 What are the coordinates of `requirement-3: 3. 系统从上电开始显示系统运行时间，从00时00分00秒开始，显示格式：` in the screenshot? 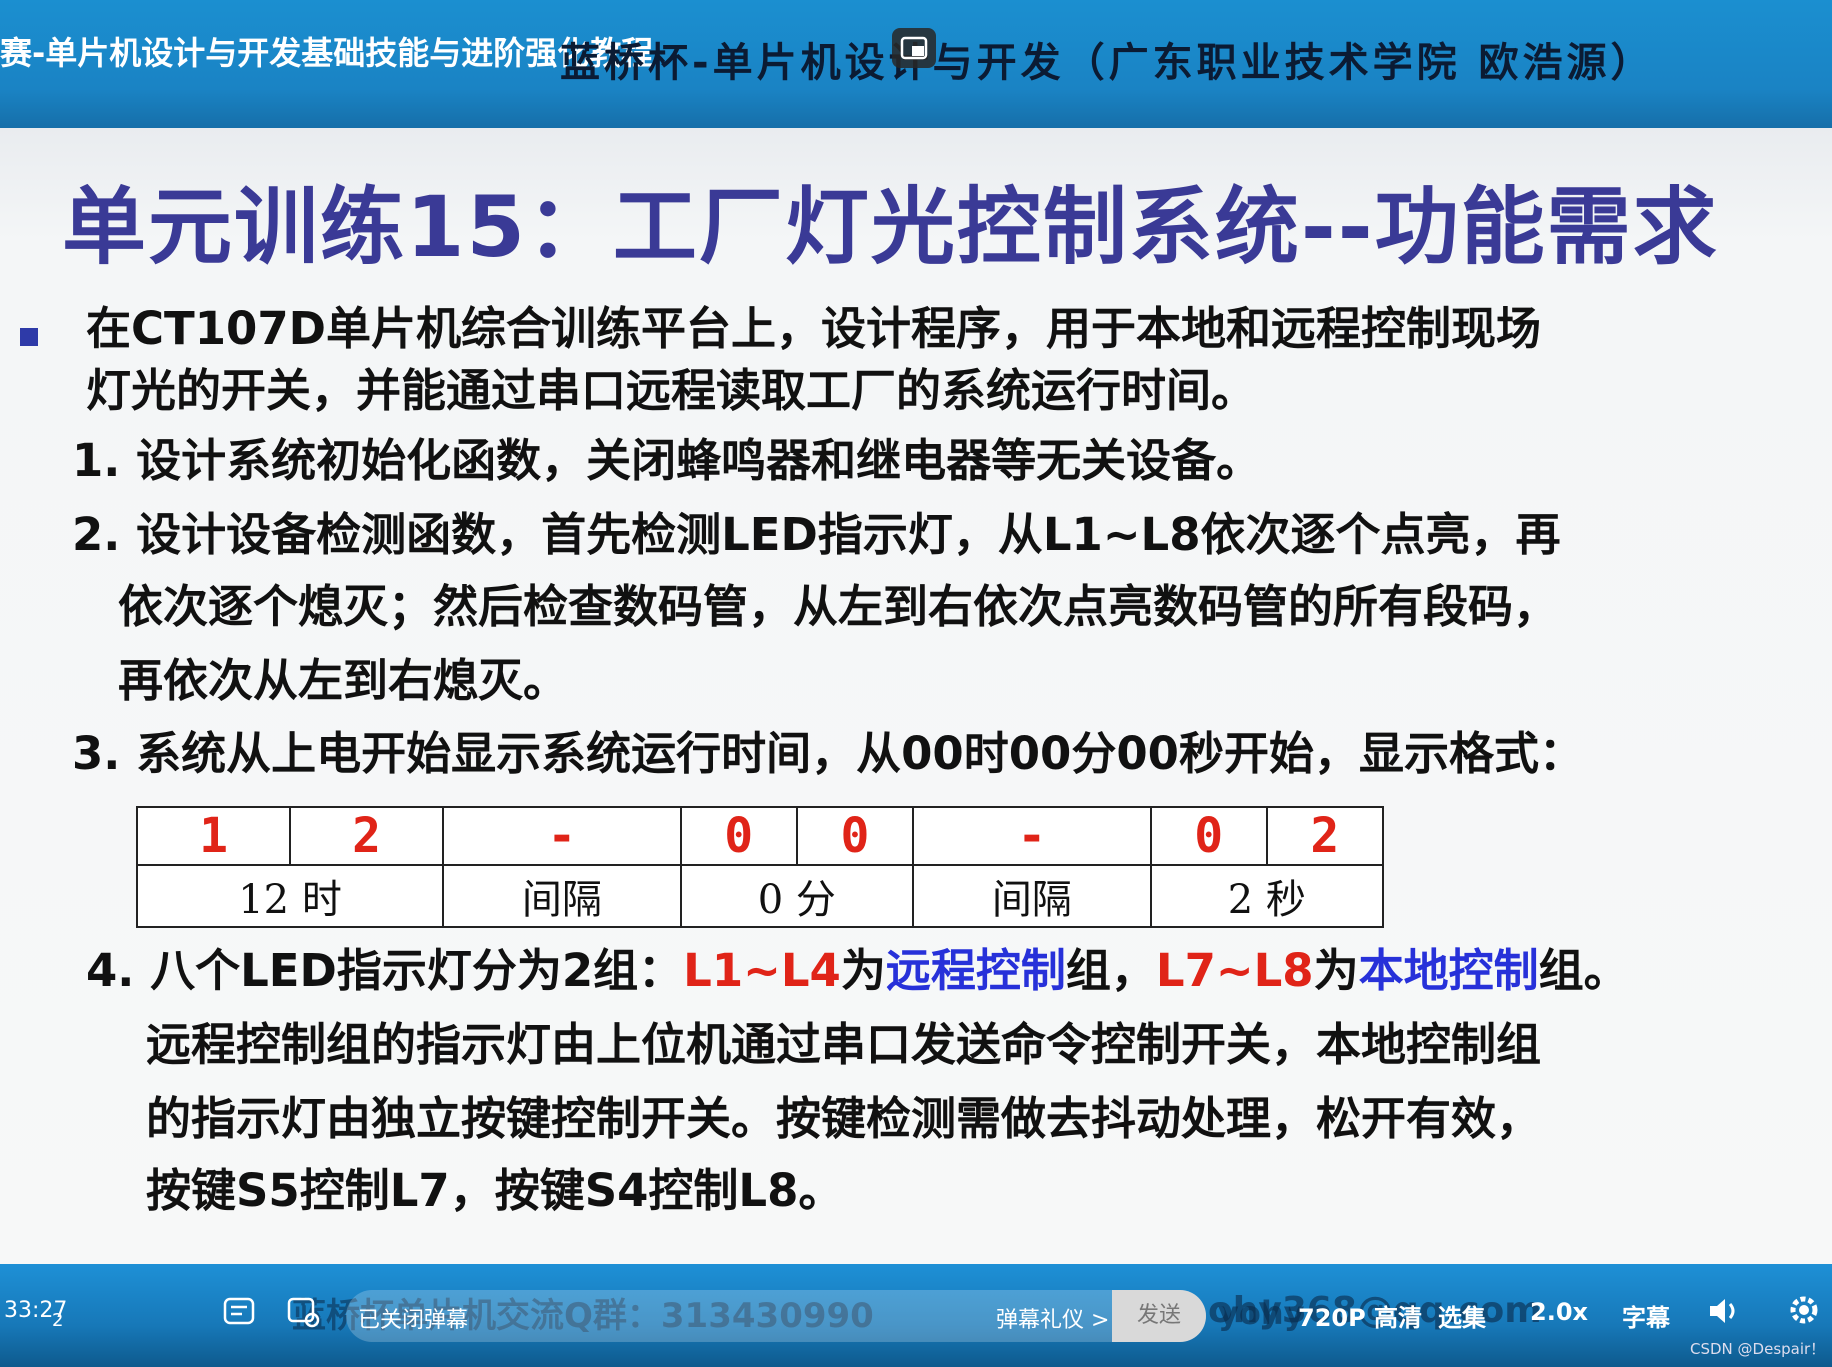 It's located at (828, 753).